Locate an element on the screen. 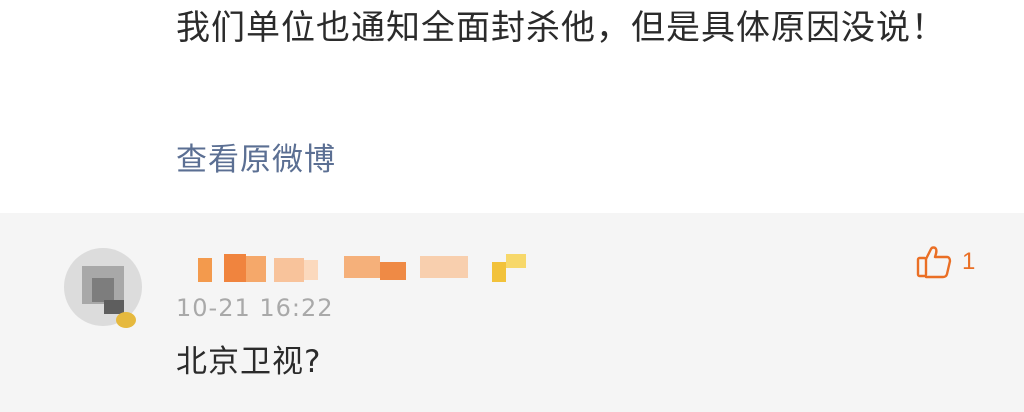 Image resolution: width=1024 pixels, height=412 pixels. verified-badge-icon is located at coordinates (126, 320).